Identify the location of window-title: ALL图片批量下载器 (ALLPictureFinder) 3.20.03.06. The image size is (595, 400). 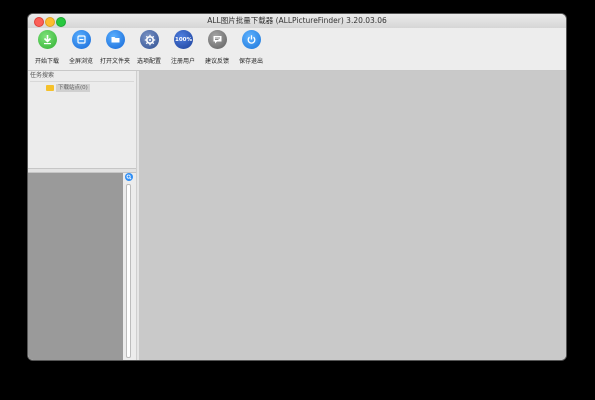
(297, 20).